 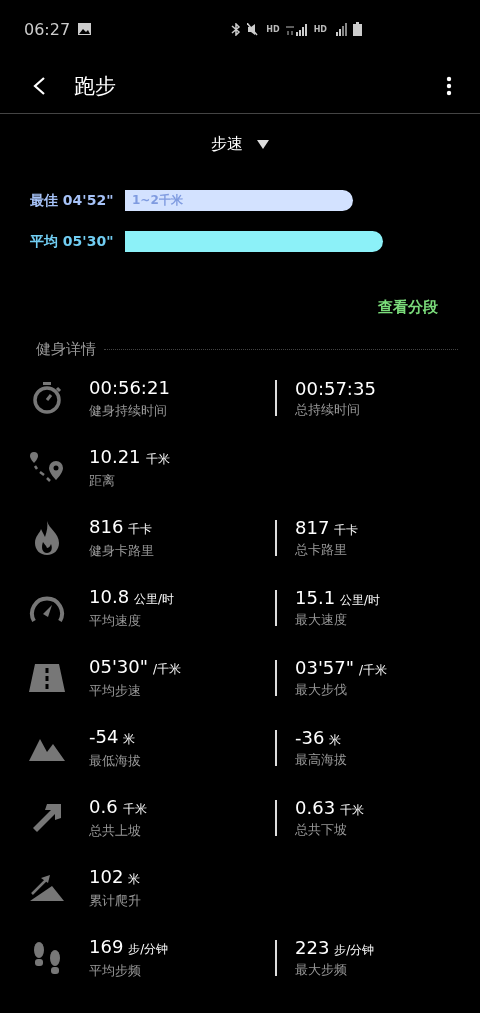 I want to click on metric-label: 健身卡路里, so click(x=122, y=551).